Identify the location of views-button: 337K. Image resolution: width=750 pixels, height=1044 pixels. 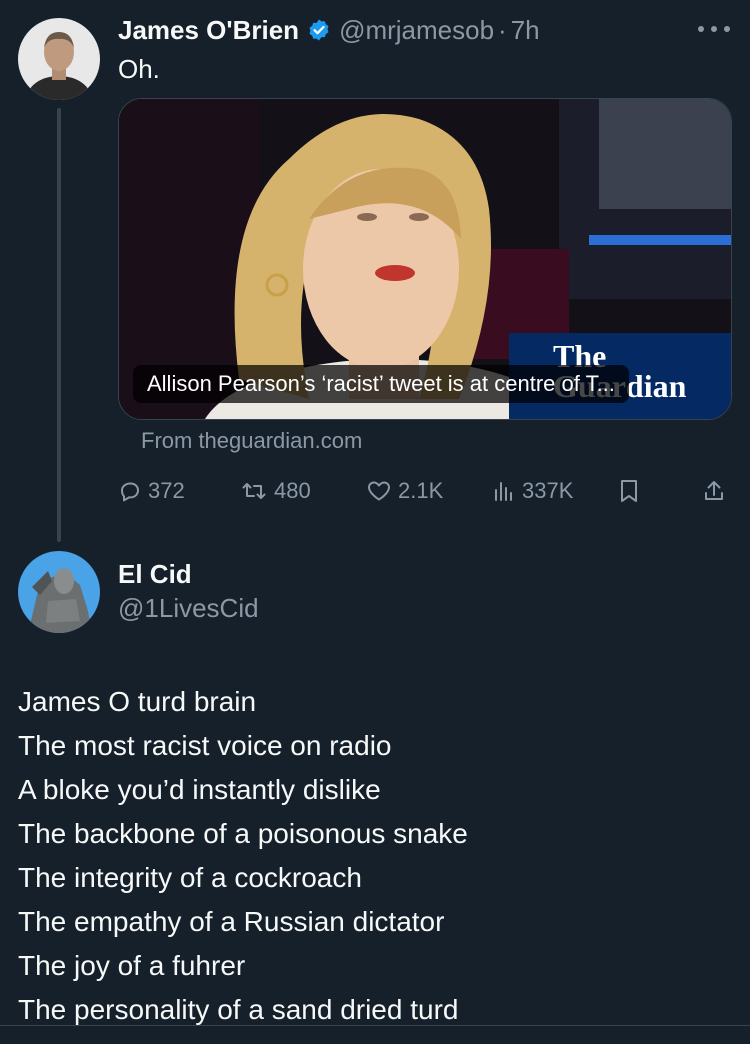
(532, 491).